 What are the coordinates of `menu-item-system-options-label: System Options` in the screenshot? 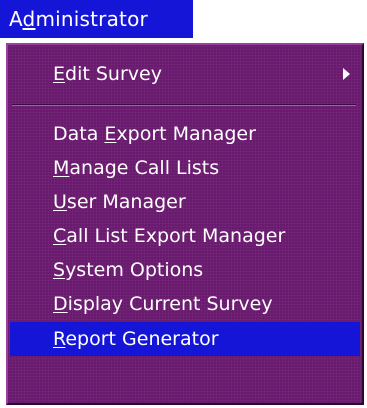 It's located at (128, 270).